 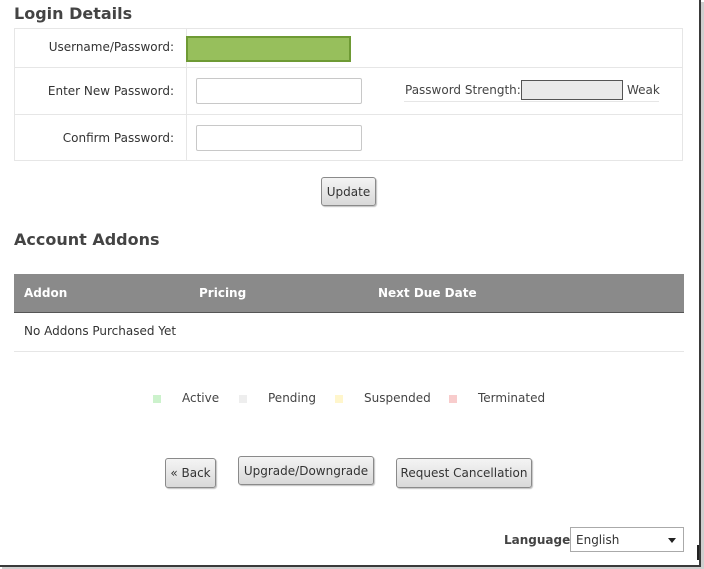 I want to click on legend-swatch-terminated, so click(x=453, y=399).